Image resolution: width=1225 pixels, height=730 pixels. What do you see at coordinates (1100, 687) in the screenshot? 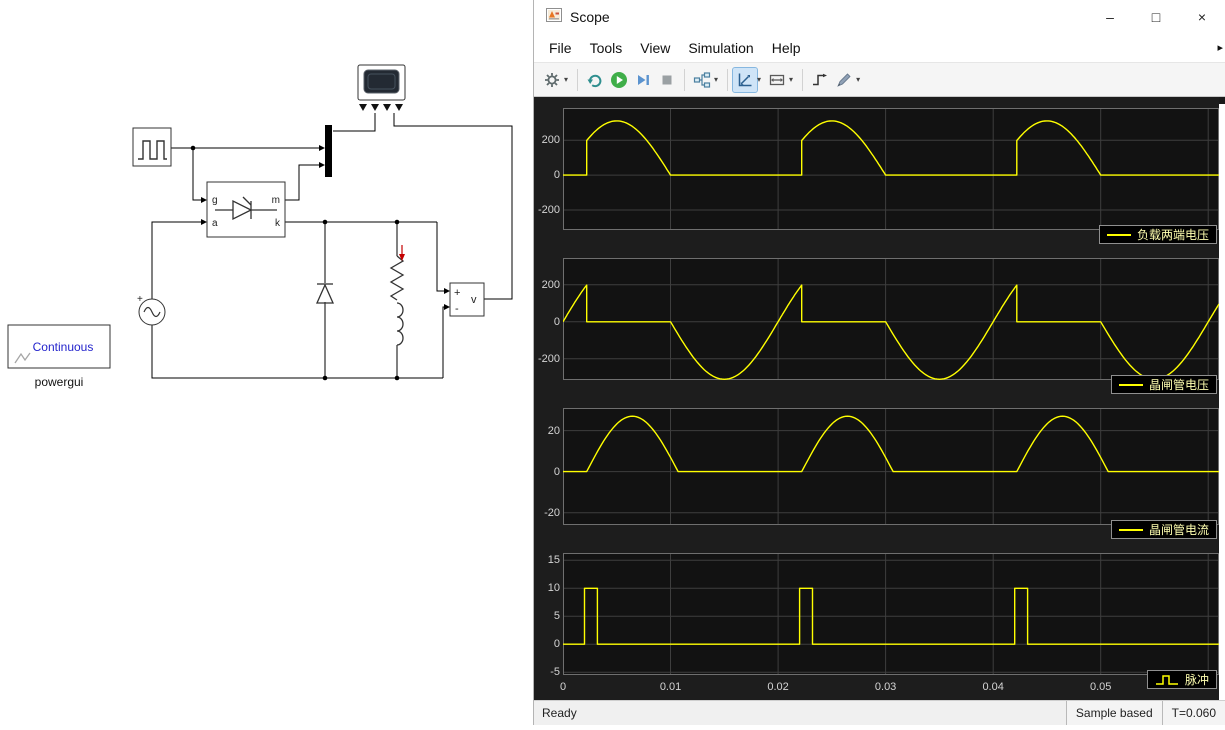
I see `x-tick-label: 0.05` at bounding box center [1100, 687].